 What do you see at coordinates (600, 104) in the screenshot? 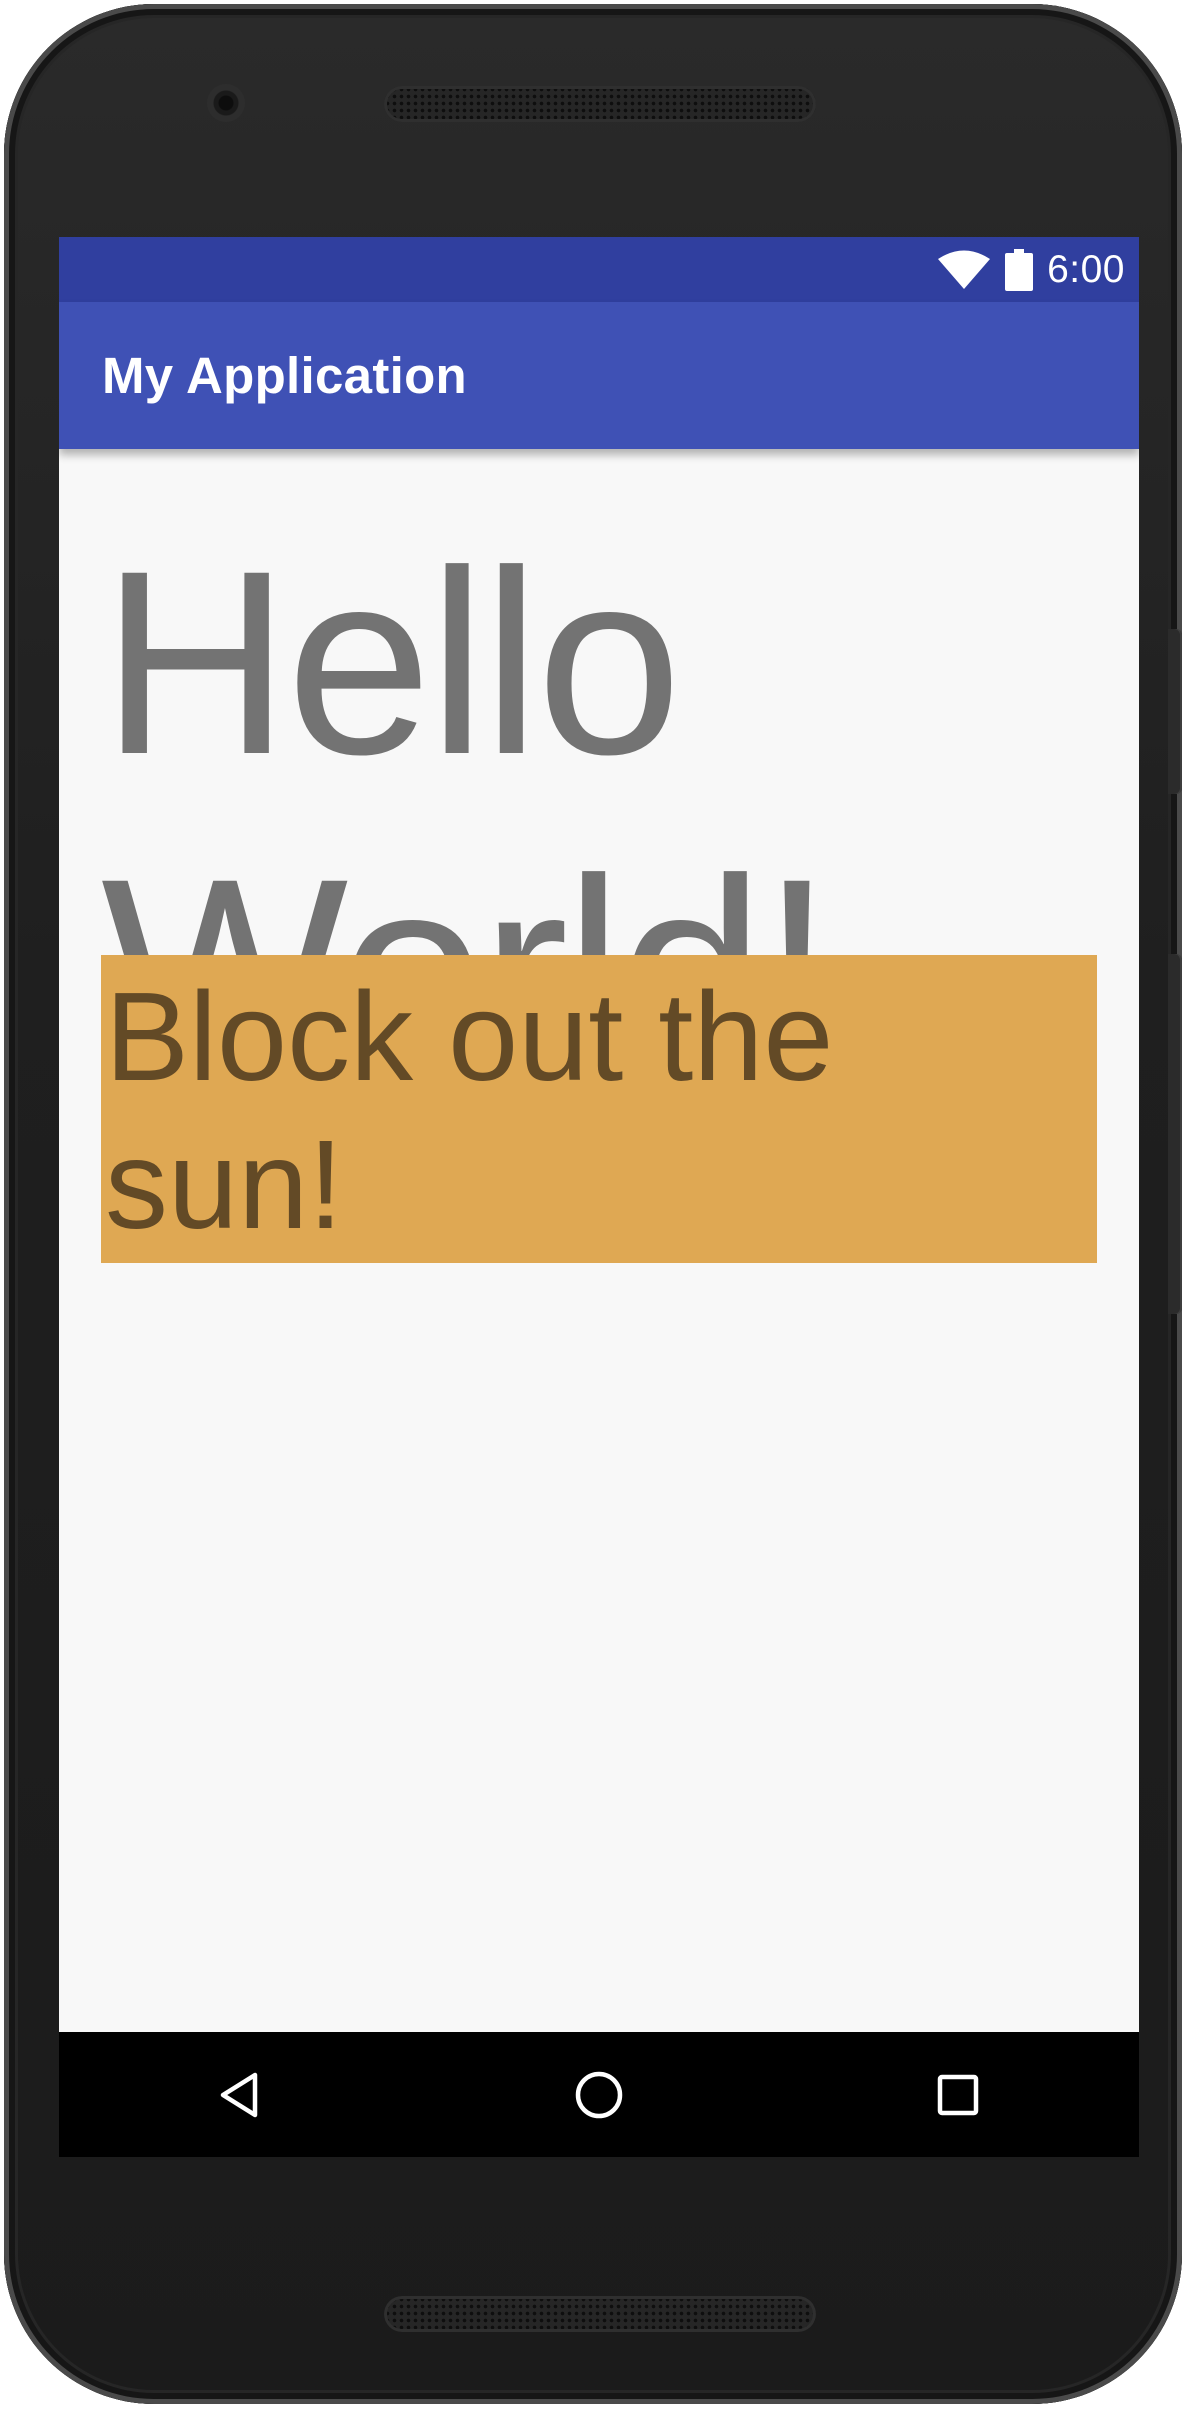
I see `earpiece-speaker` at bounding box center [600, 104].